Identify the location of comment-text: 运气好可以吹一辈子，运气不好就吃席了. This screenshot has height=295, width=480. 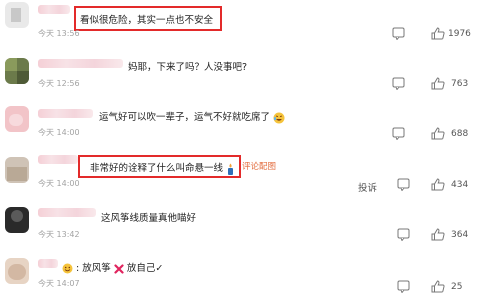
(192, 116).